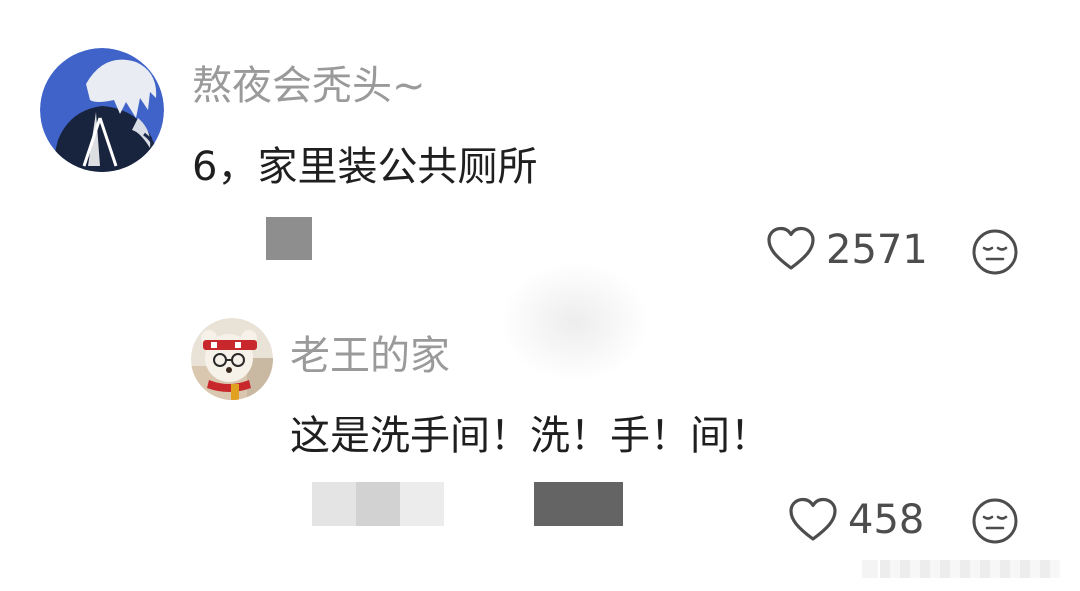  Describe the element at coordinates (309, 86) in the screenshot. I see `username: 熬夜会秃头~` at that location.